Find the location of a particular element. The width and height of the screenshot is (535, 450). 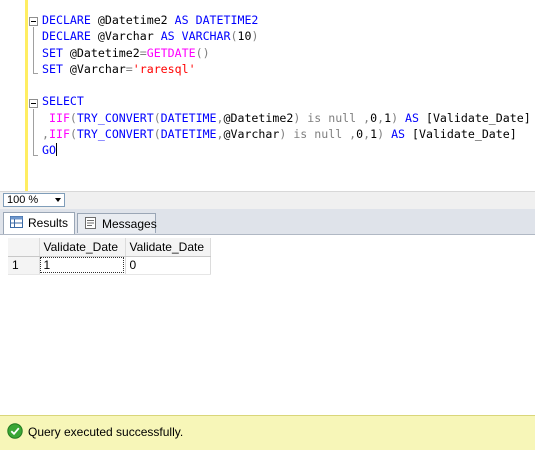

grid-icon is located at coordinates (16, 222).